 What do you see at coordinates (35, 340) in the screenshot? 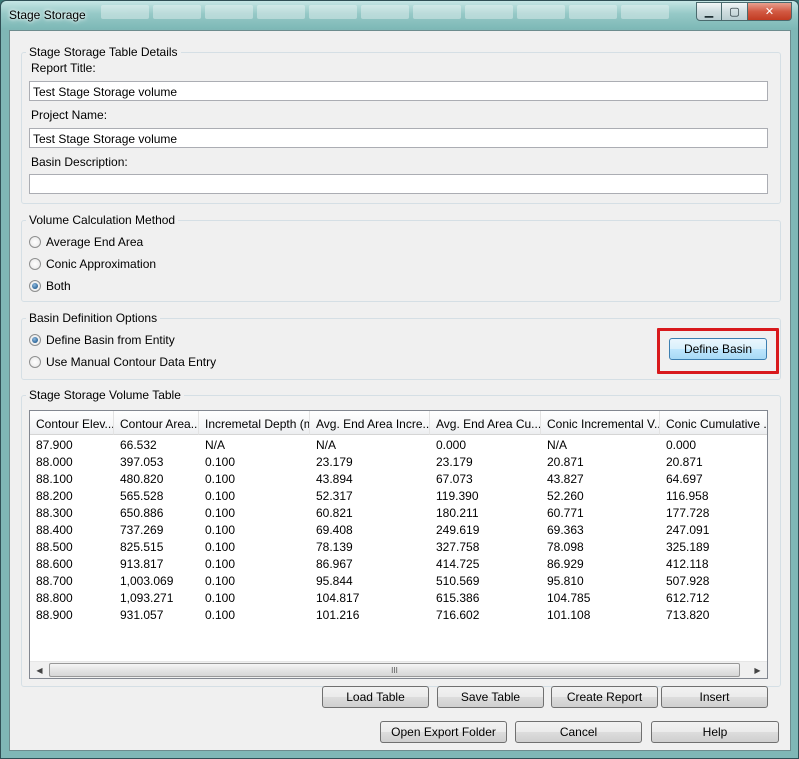
I see `radio-button-selected` at bounding box center [35, 340].